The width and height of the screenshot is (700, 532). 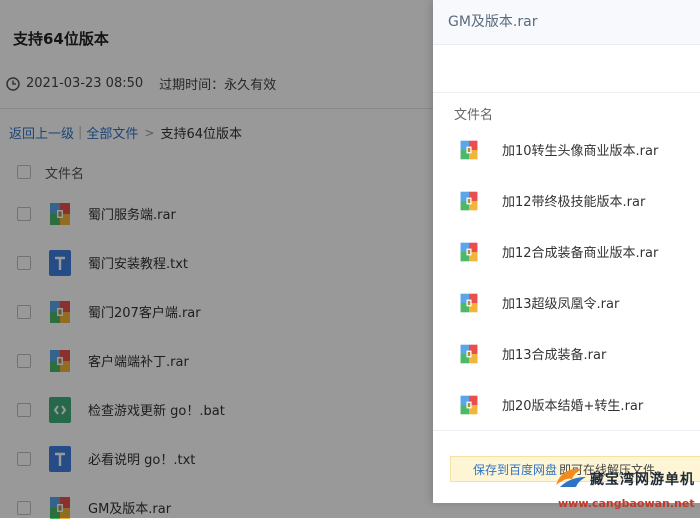 I want to click on site-watermark: 藏宝湾网游单机 www.cangbaowan.net, so click(x=628, y=490).